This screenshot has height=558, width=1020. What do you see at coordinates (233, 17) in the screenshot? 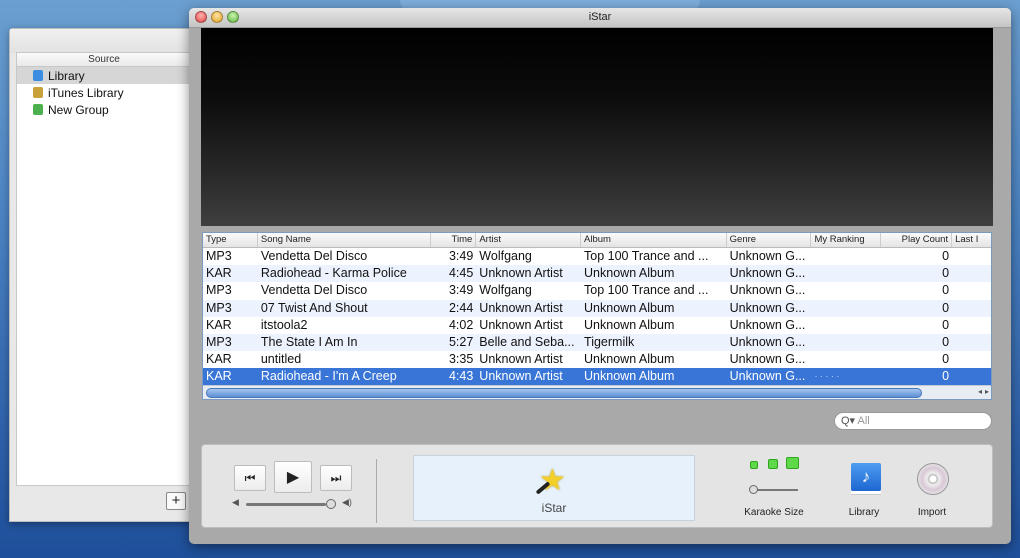
I see `zoom-button` at bounding box center [233, 17].